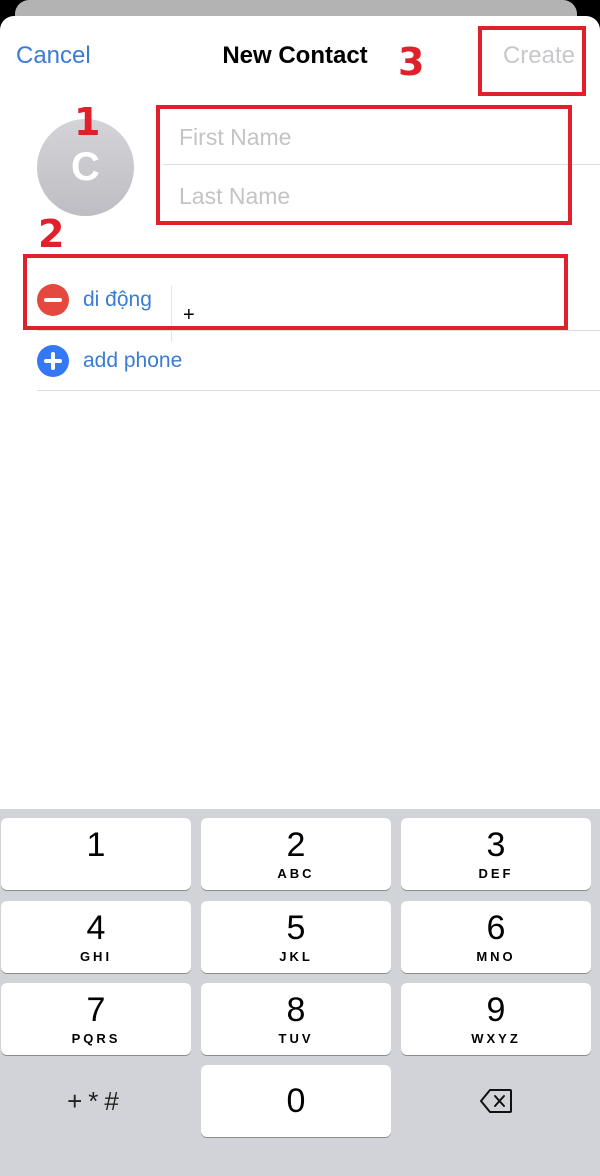 The height and width of the screenshot is (1176, 600). Describe the element at coordinates (85, 167) in the screenshot. I see `avatar-initial: C` at that location.